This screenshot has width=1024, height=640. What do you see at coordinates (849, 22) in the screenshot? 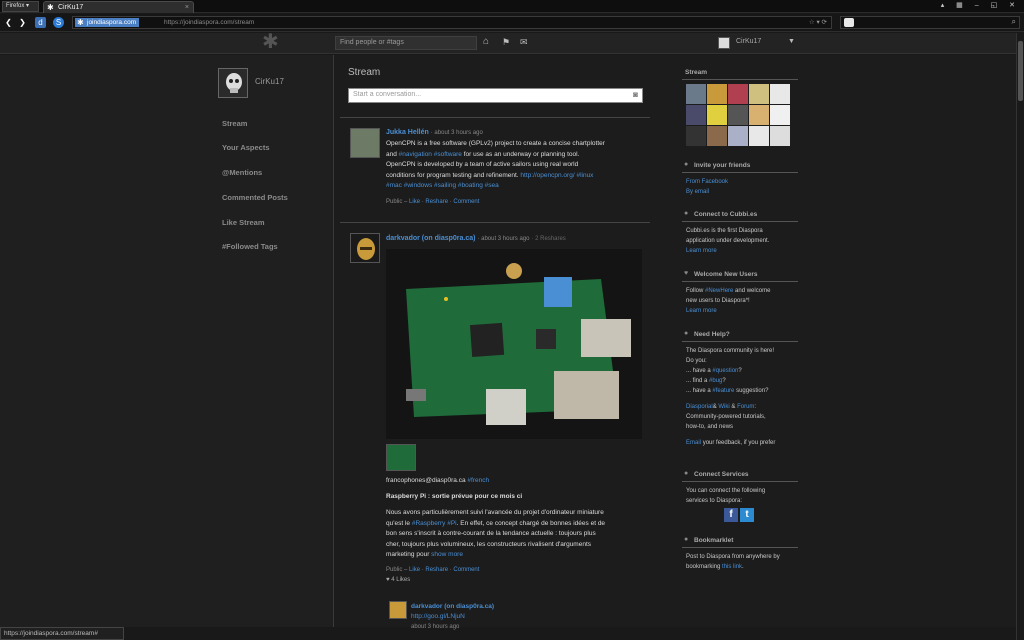
I see `google-search-icon` at bounding box center [849, 22].